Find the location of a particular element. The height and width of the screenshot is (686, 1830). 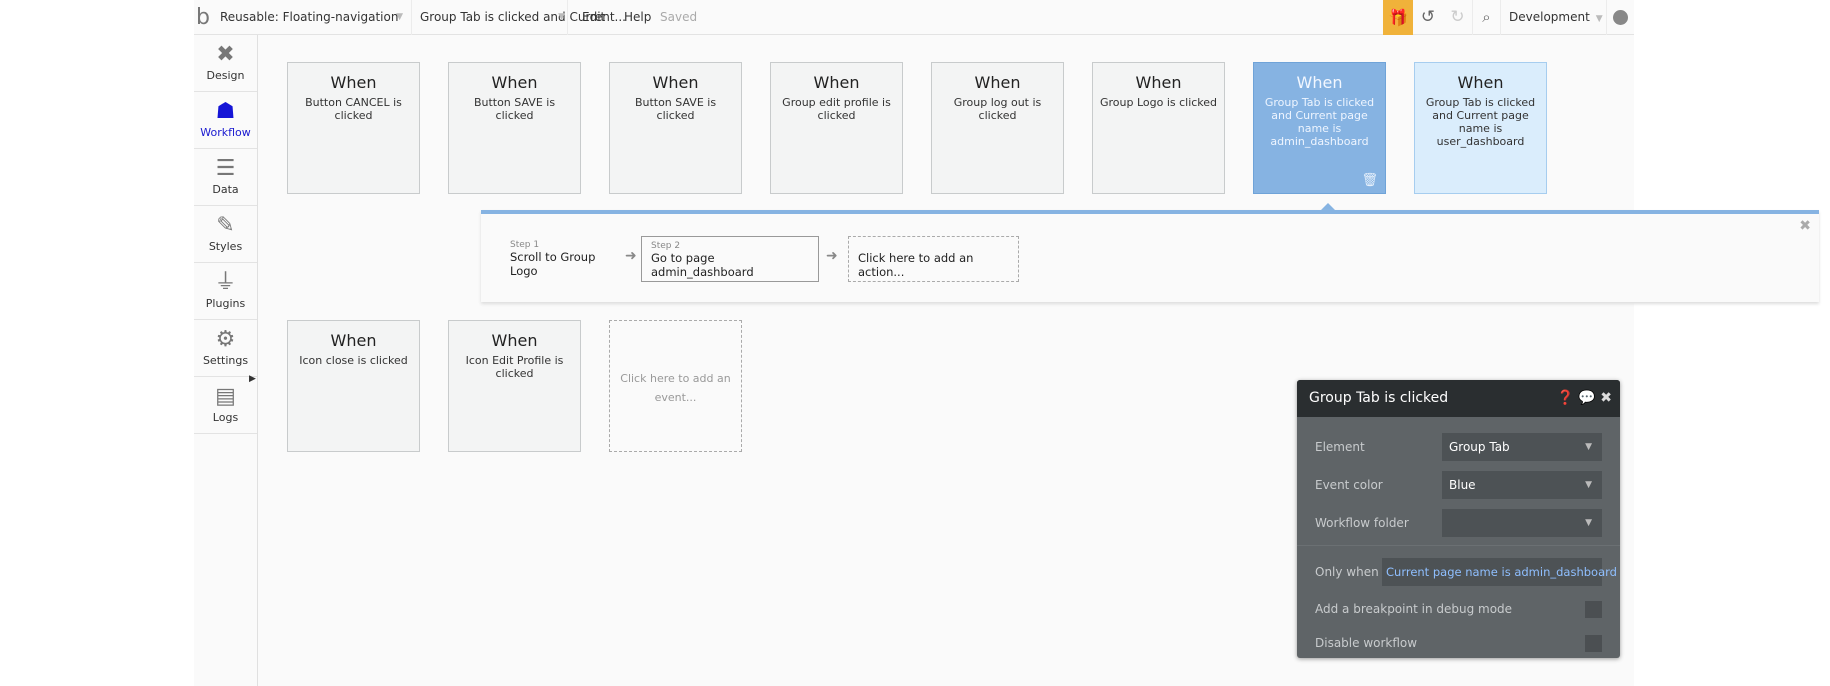

trash-icon: 🗑 is located at coordinates (1369, 180).